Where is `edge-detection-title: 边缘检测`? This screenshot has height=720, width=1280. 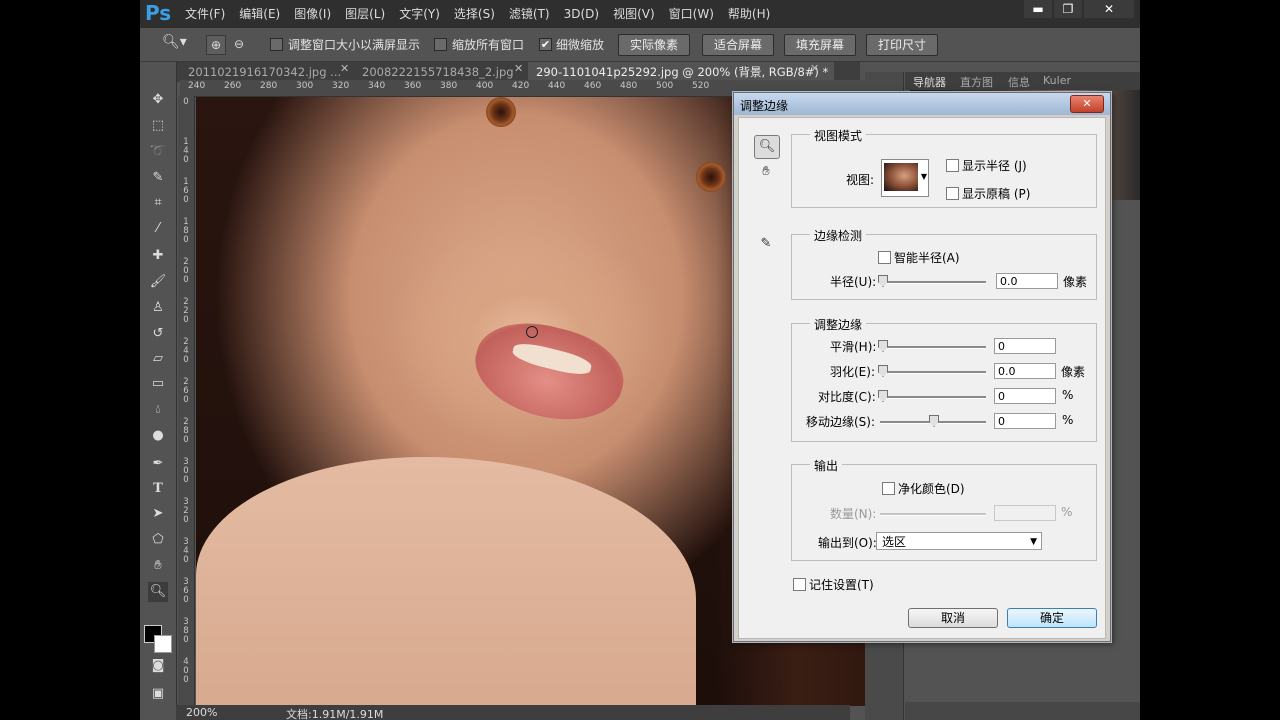
edge-detection-title: 边缘检测 is located at coordinates (838, 235).